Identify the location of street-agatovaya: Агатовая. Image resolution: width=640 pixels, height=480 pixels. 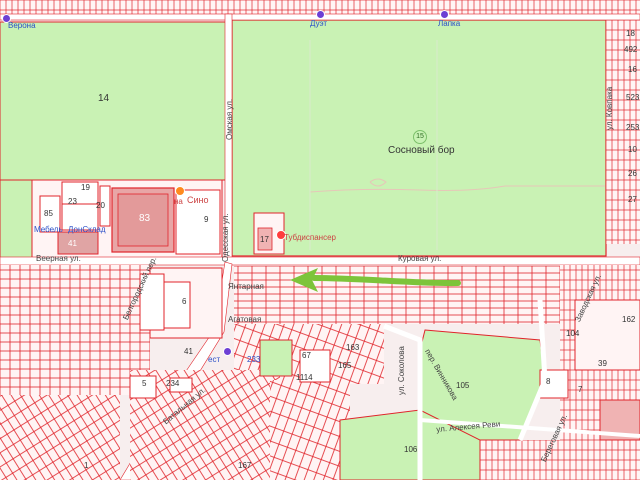
(245, 319).